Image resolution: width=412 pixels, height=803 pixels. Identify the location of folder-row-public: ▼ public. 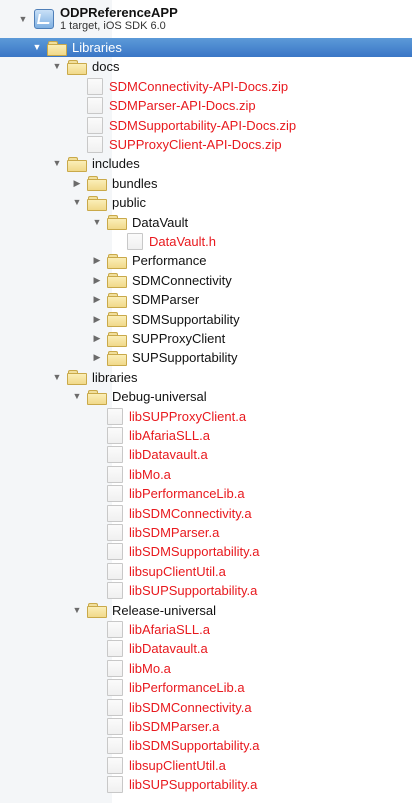
(206, 202).